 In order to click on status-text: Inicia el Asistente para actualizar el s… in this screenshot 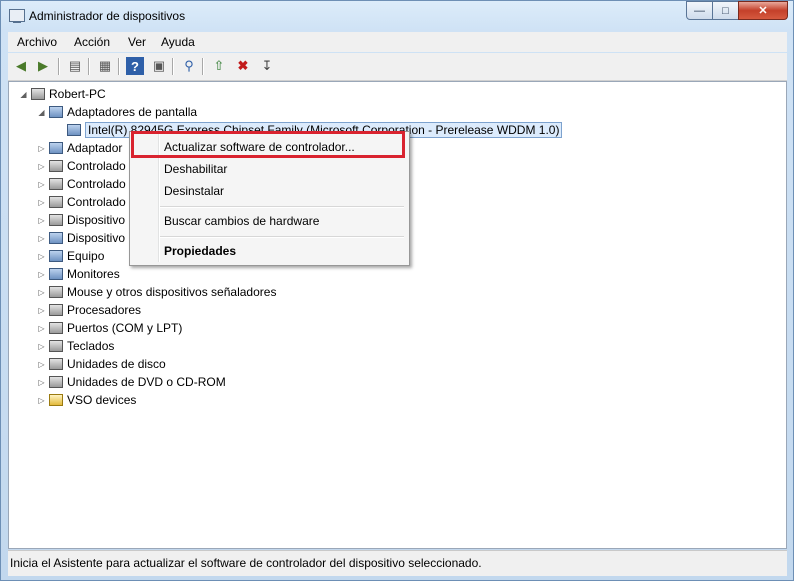, I will do `click(246, 563)`.